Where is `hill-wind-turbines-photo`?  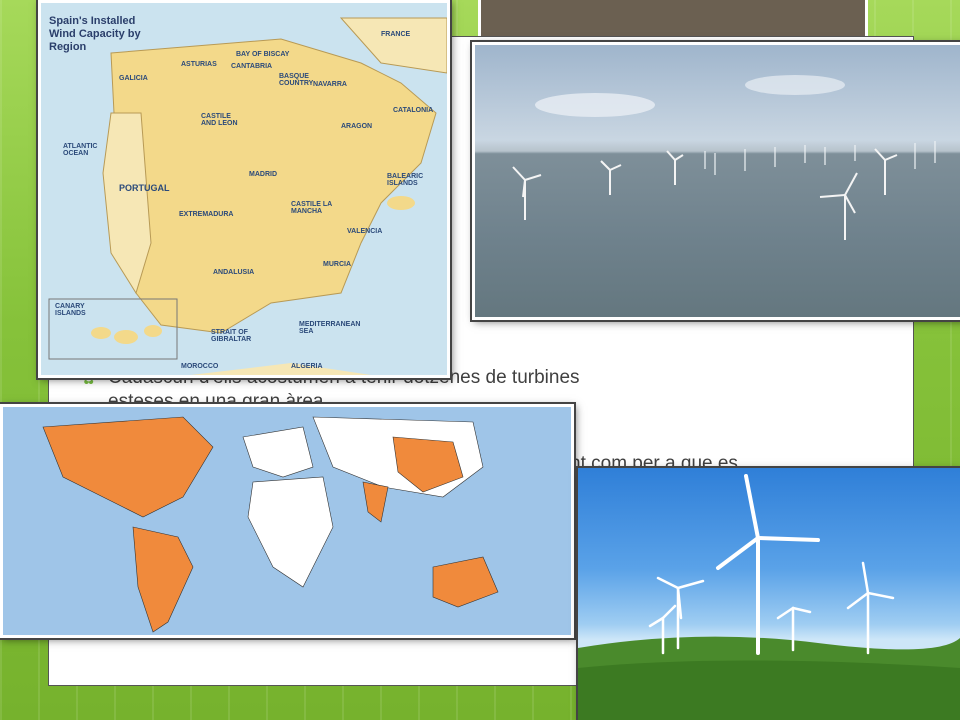 hill-wind-turbines-photo is located at coordinates (769, 594).